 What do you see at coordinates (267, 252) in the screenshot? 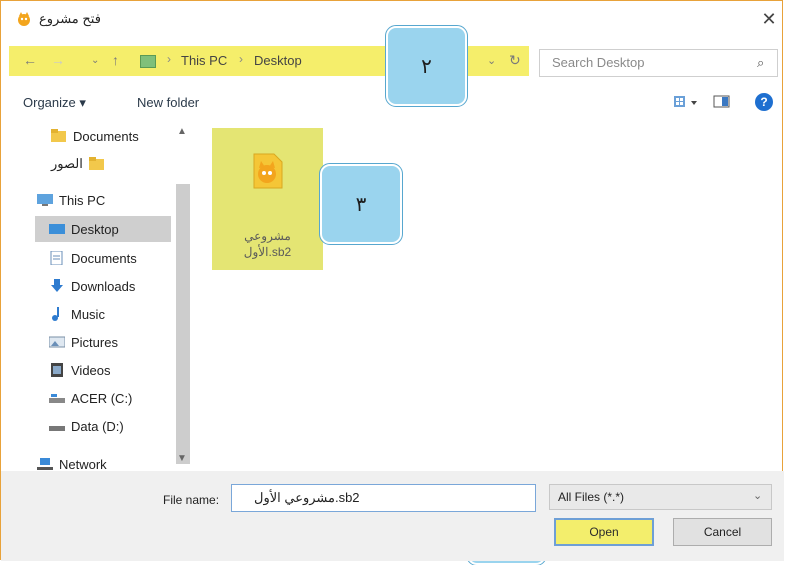
I see `file-name-line2: الأول.sb2` at bounding box center [267, 252].